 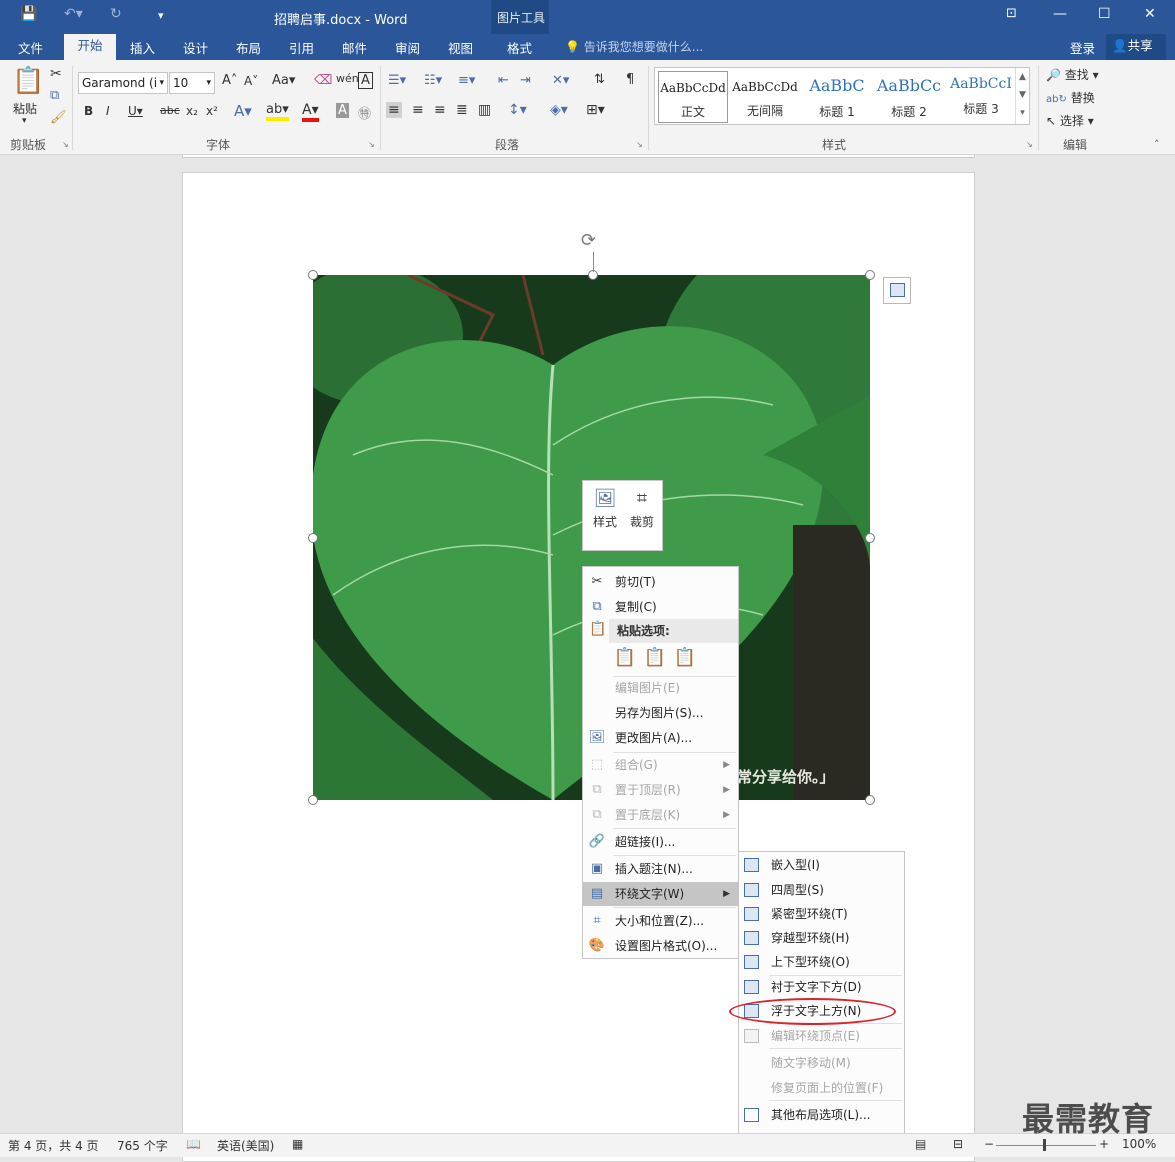 What do you see at coordinates (25, 108) in the screenshot?
I see `paste-button: 粘贴` at bounding box center [25, 108].